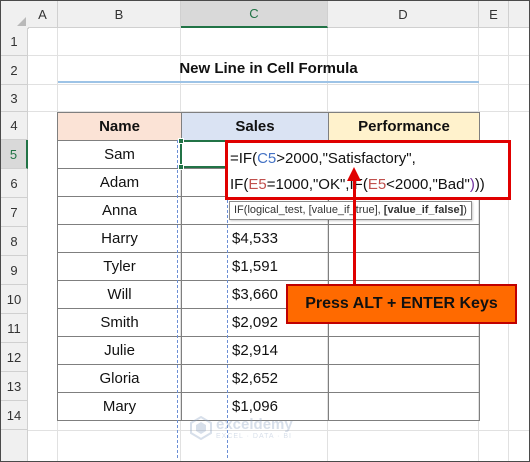  I want to click on name-cell: Mary, so click(119, 406).